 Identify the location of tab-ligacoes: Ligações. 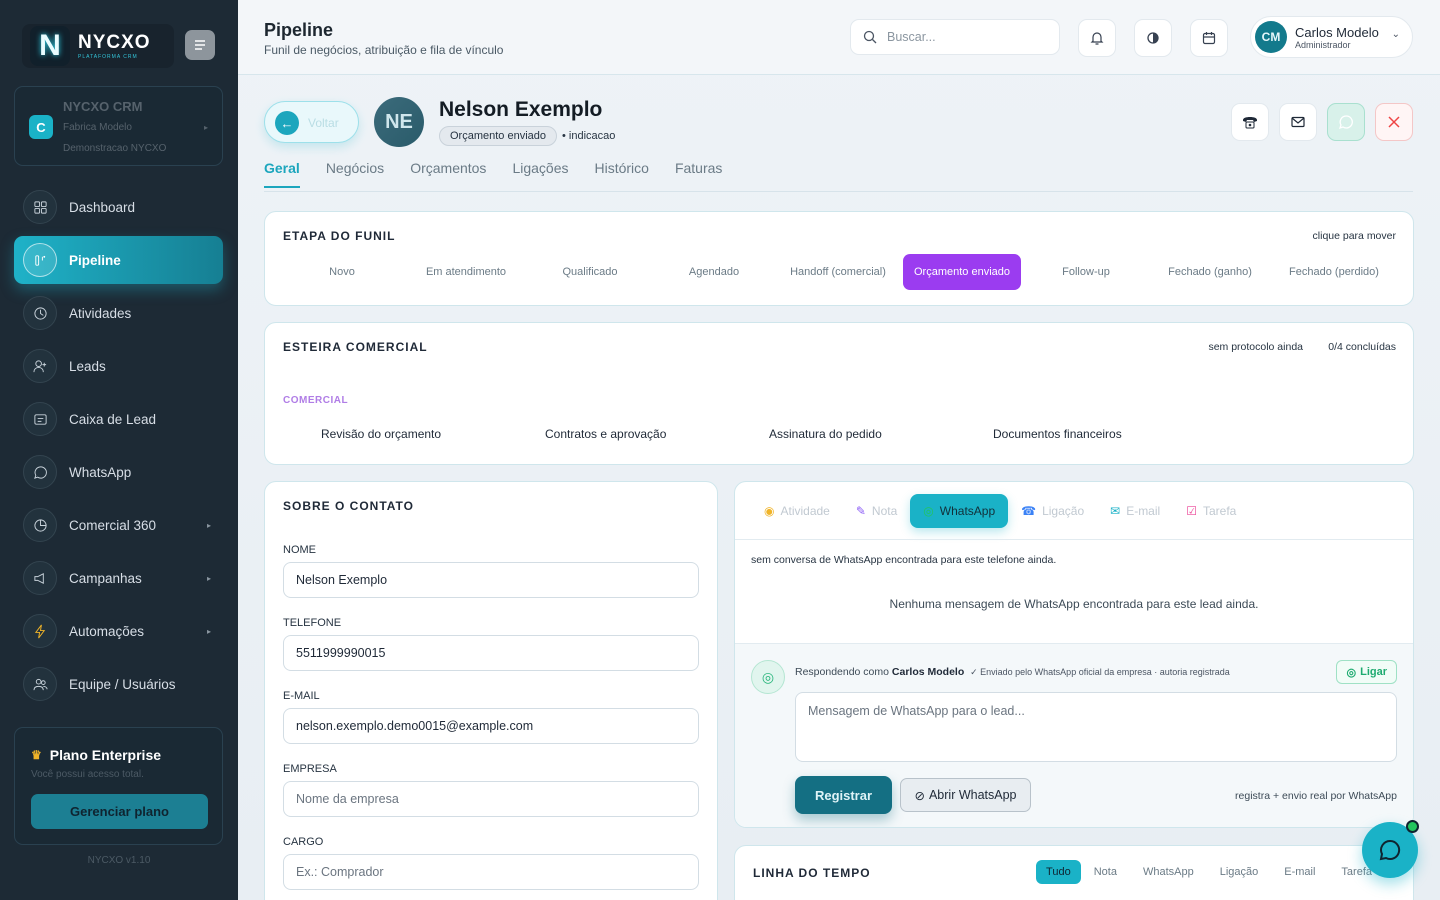
(540, 174).